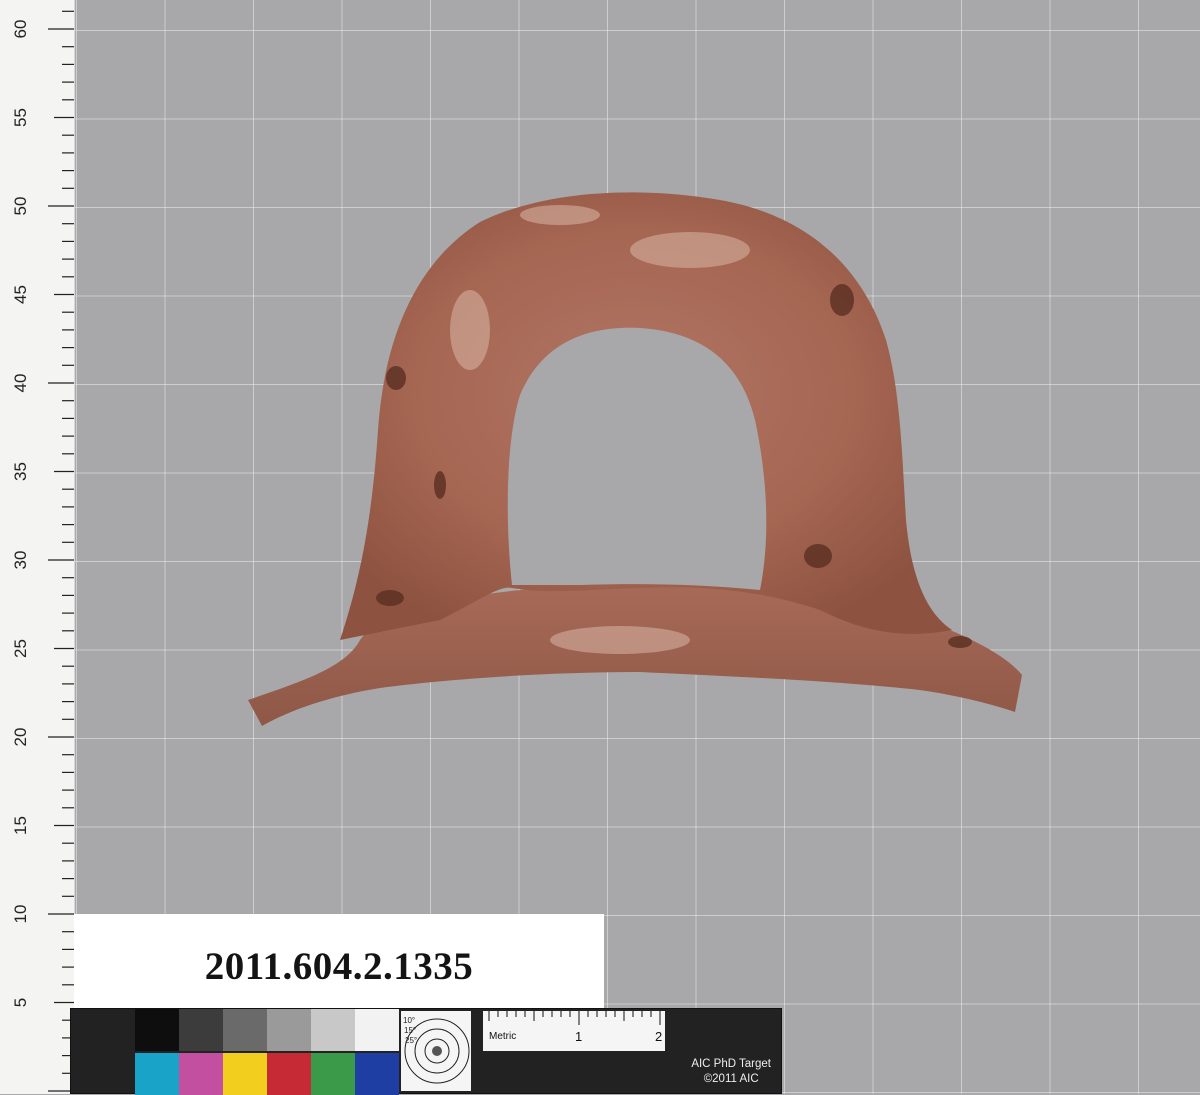 The width and height of the screenshot is (1200, 1095). Describe the element at coordinates (731, 1072) in the screenshot. I see `target-caption: AIC PhD Target ©2011 AIC` at that location.